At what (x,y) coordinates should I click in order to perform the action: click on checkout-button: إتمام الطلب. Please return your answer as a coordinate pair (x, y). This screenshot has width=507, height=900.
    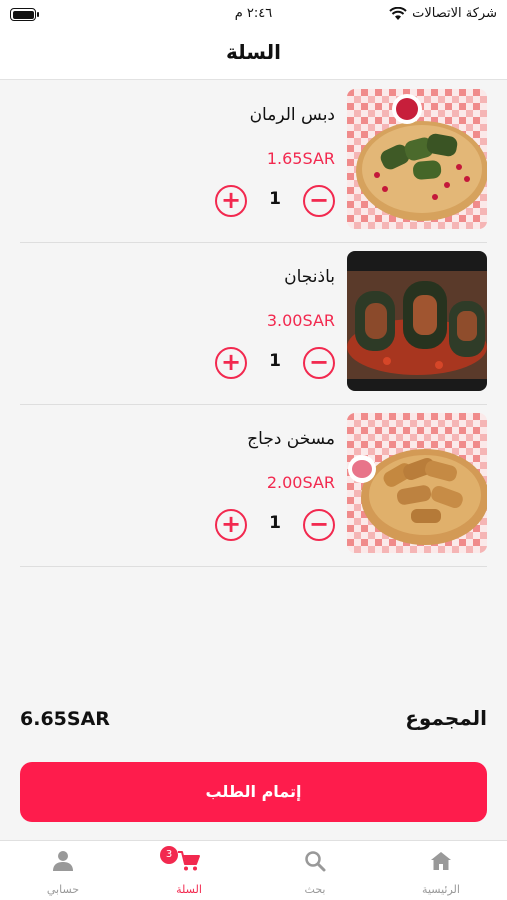
    Looking at the image, I should click on (253, 792).